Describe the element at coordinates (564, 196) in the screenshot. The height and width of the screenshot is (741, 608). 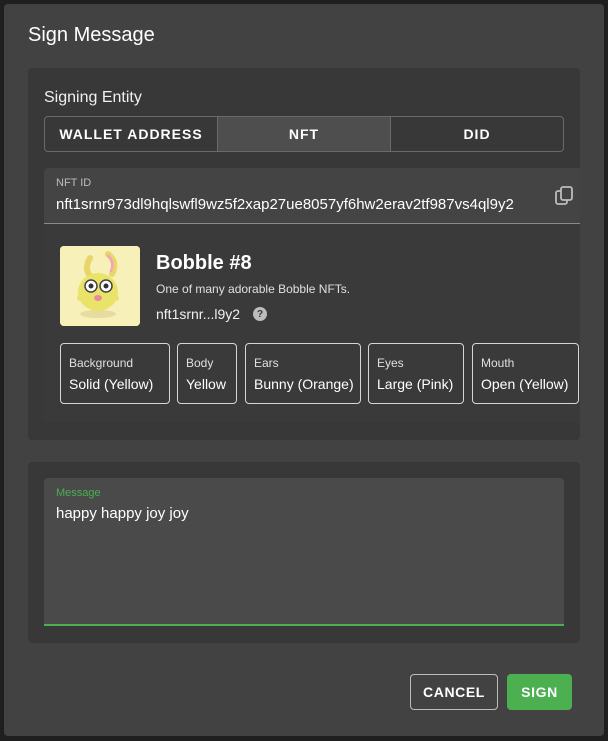
I see `copy-icon` at that location.